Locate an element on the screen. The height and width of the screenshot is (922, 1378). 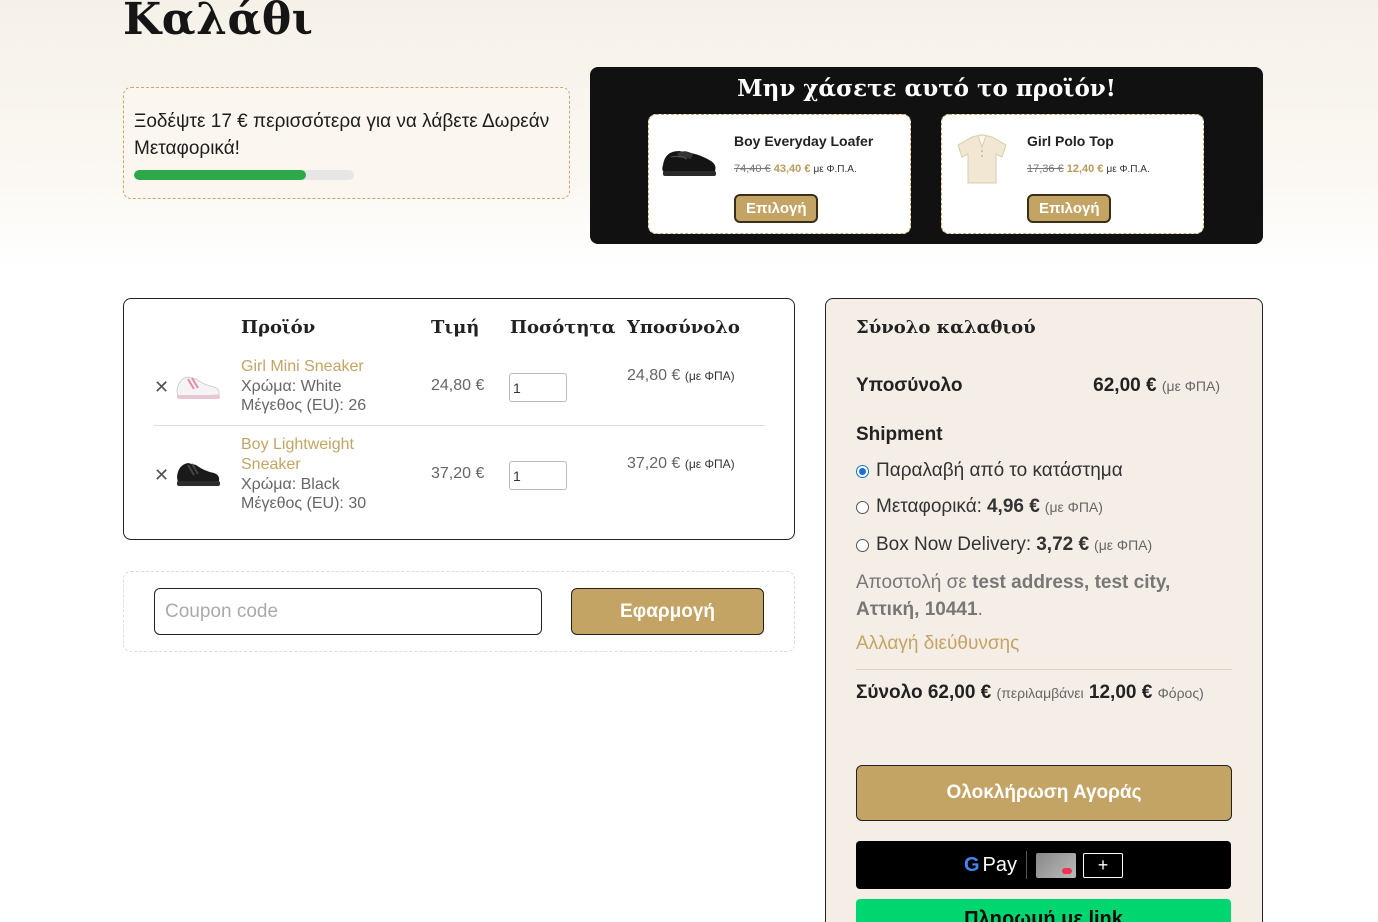
row-divider is located at coordinates (459, 425).